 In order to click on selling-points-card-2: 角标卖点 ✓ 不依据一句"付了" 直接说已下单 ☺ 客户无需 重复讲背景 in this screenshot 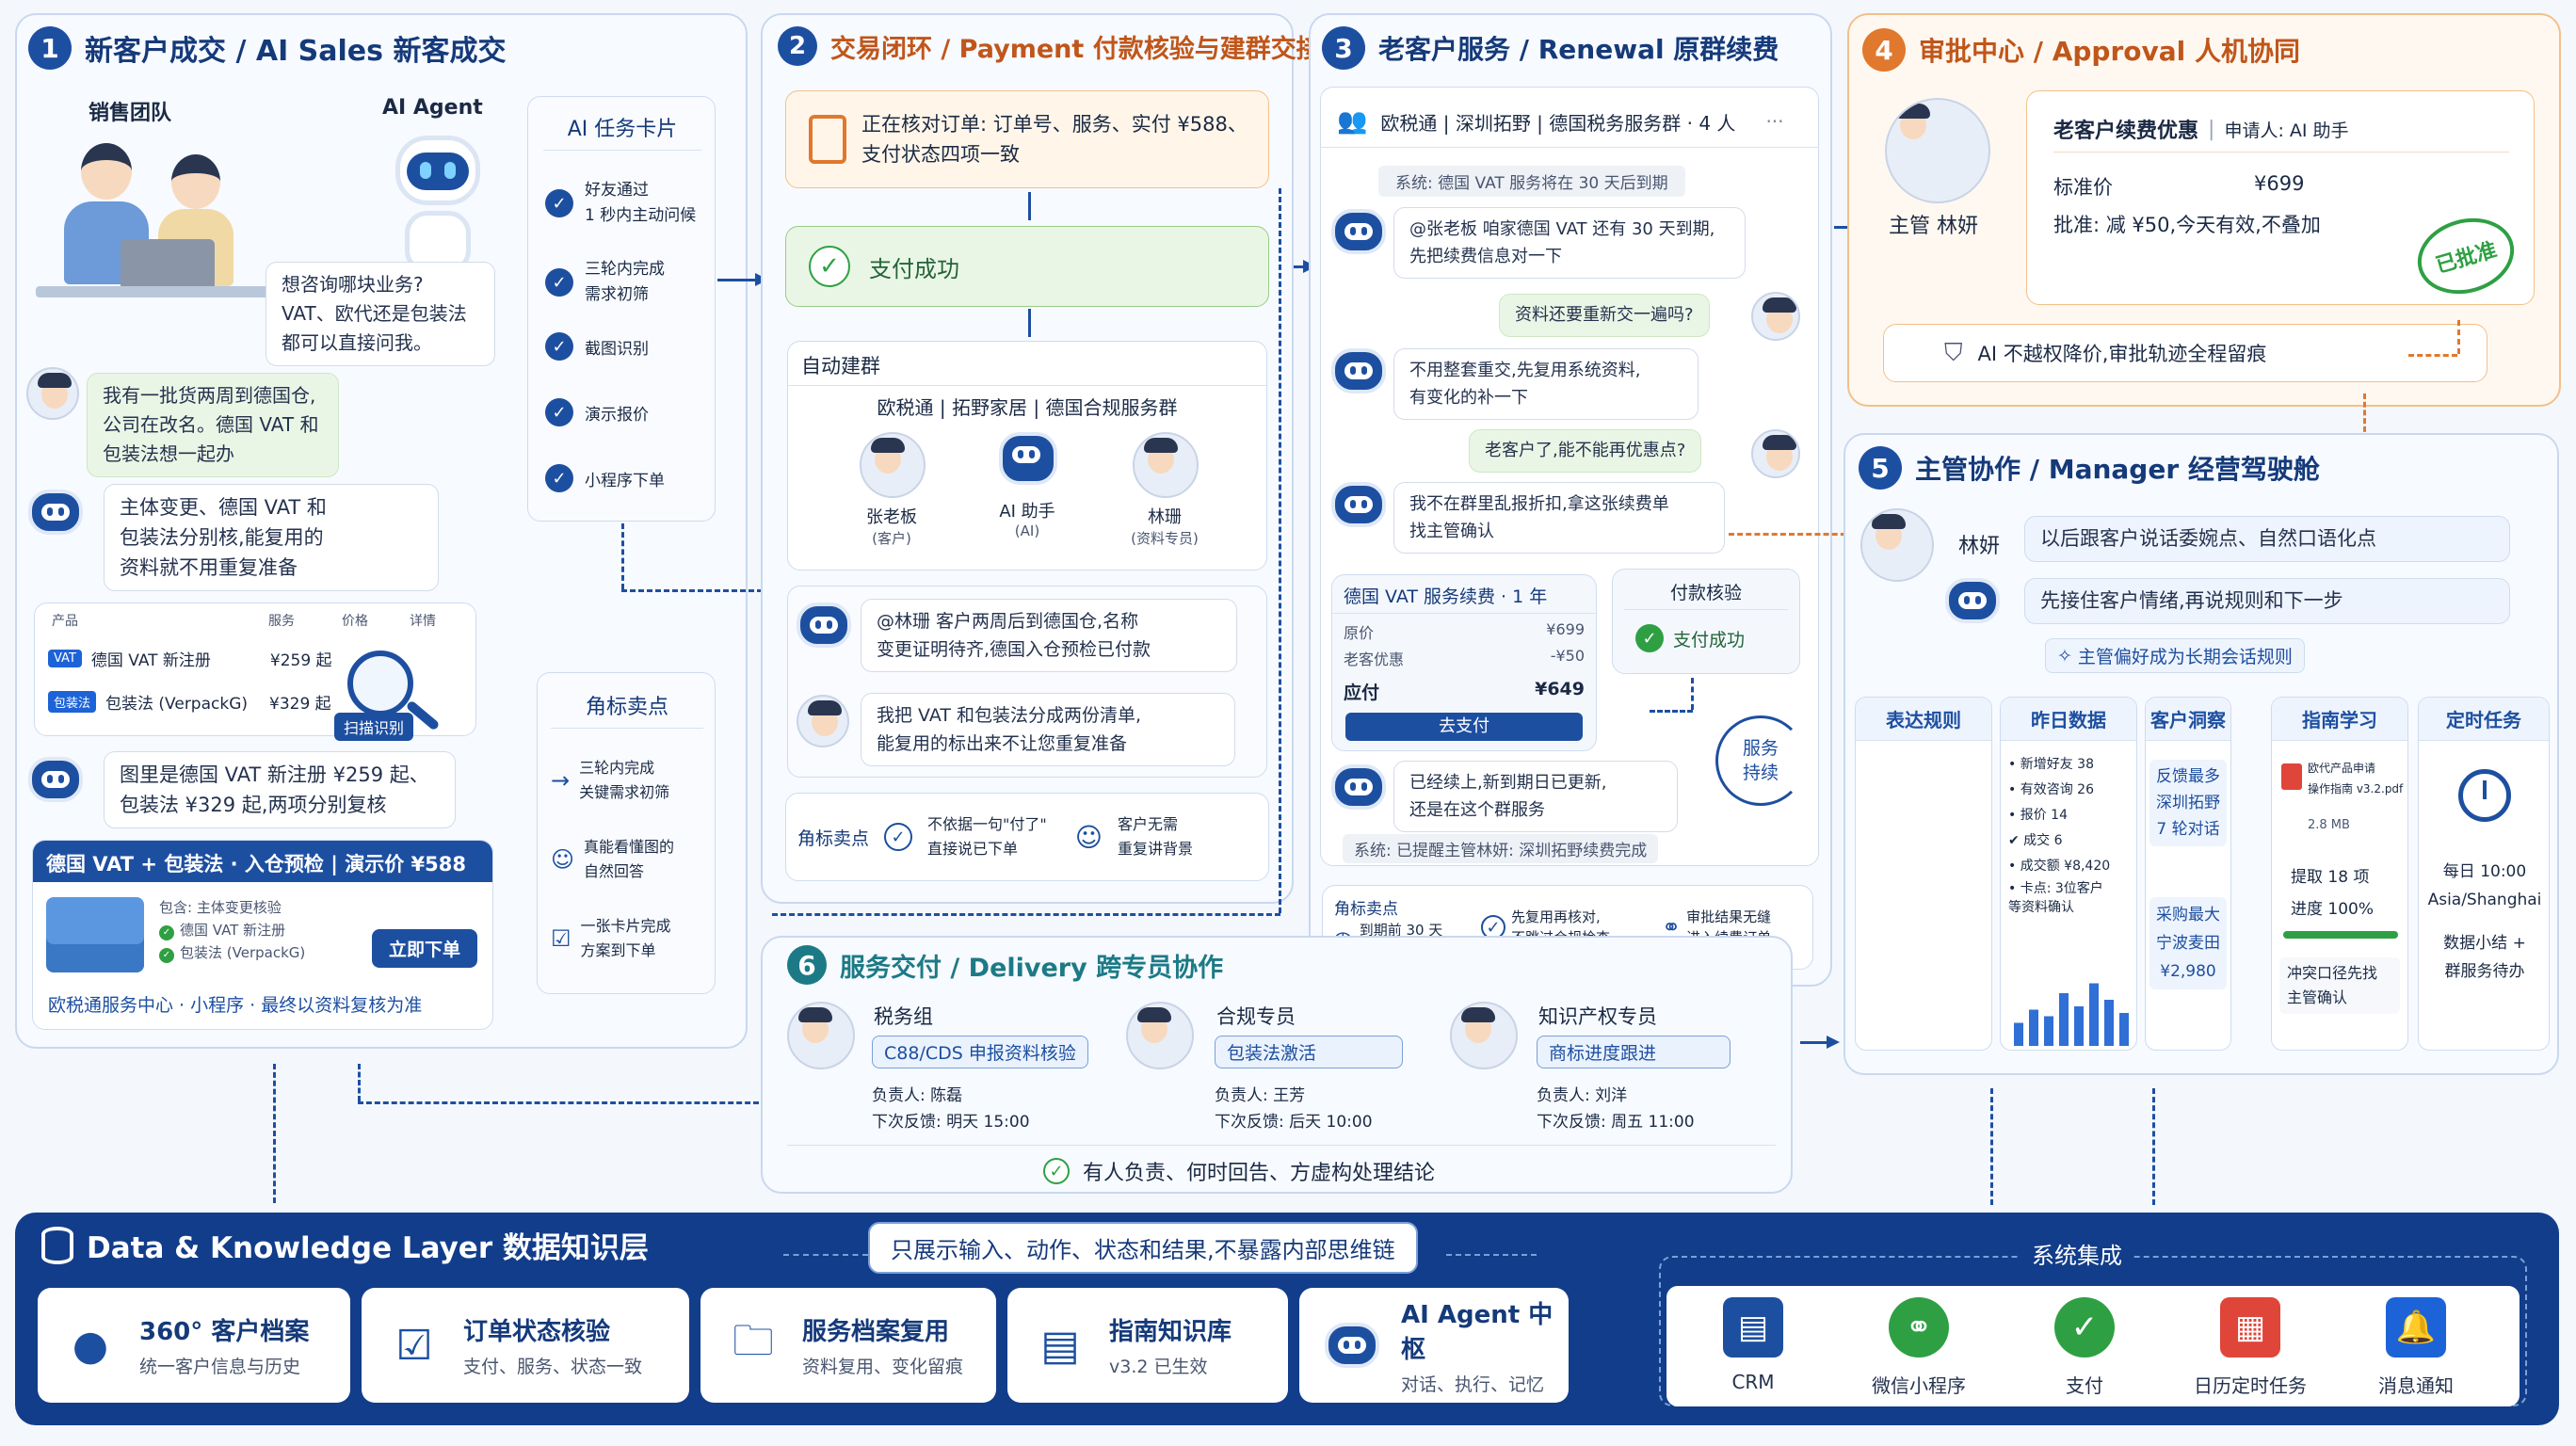, I will do `click(1027, 837)`.